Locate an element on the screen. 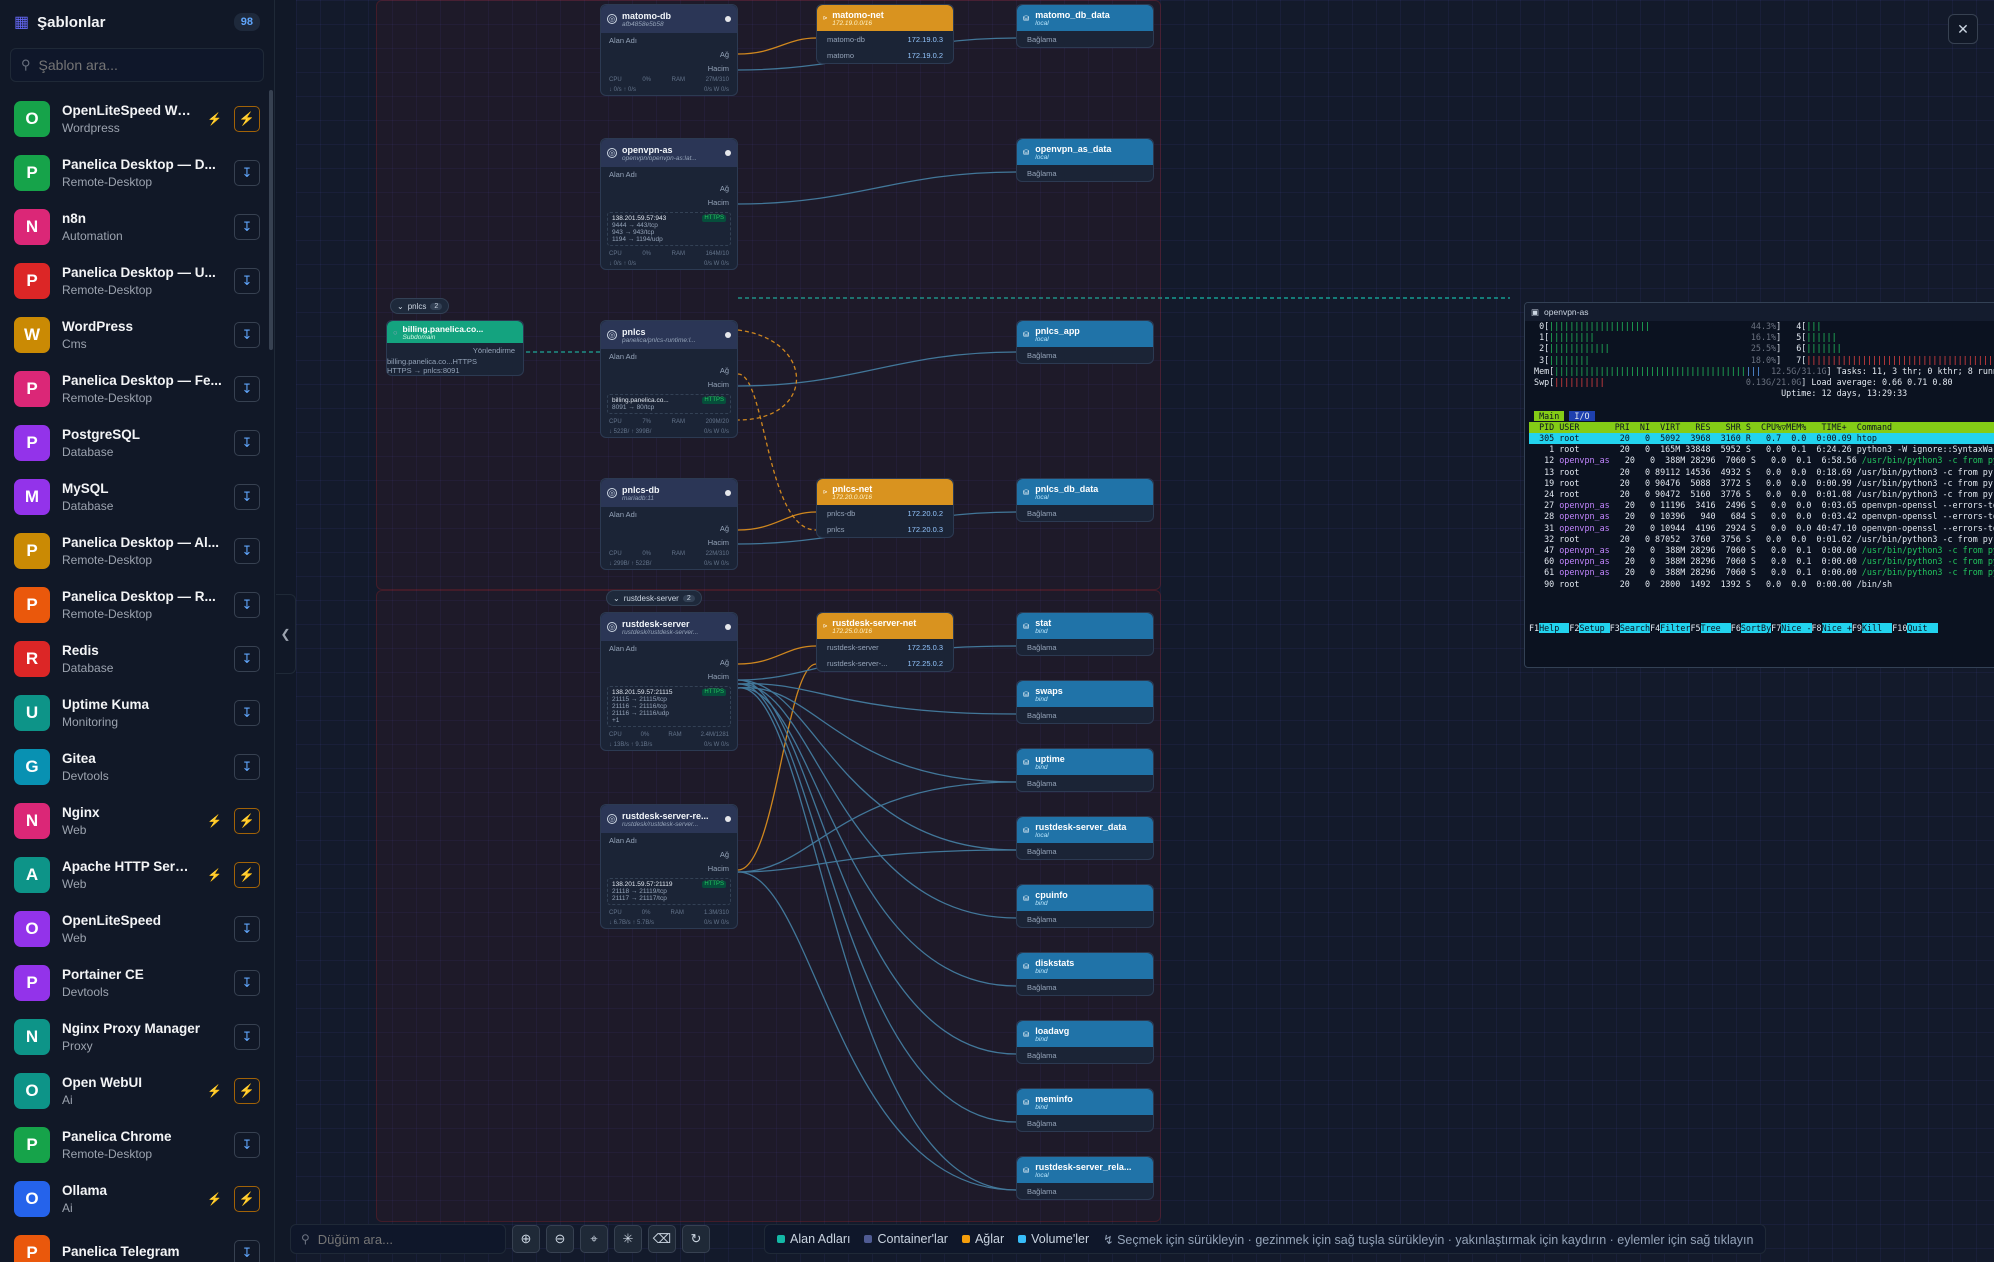  close-button: ✕ is located at coordinates (1963, 29).